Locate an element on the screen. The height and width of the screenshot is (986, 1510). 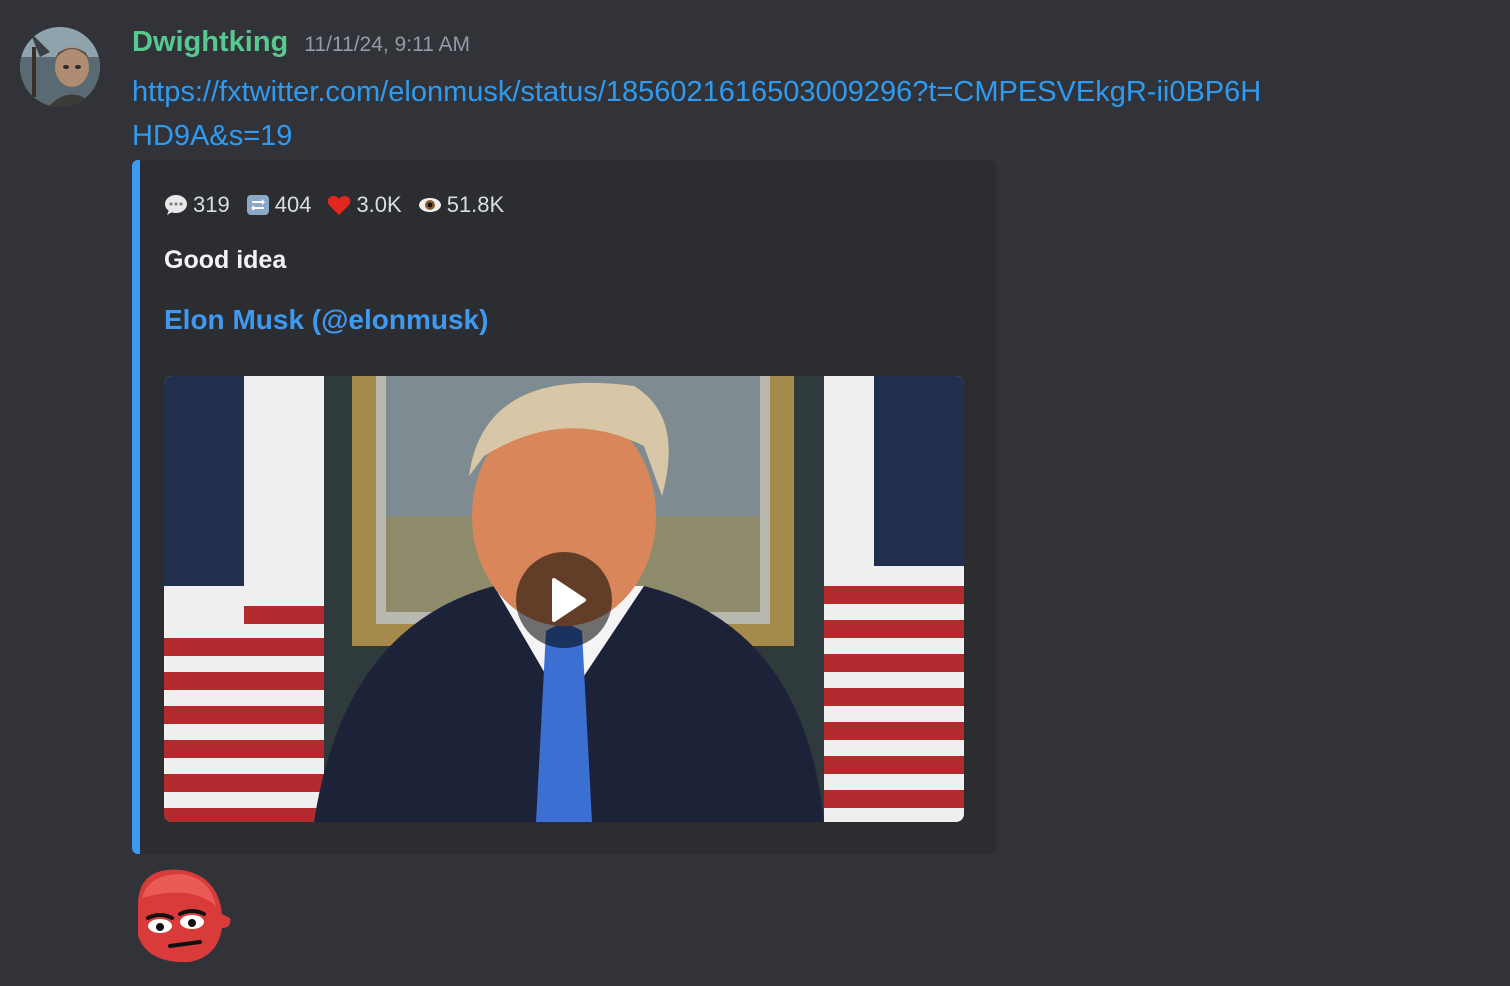
retweets-stat: 404 is located at coordinates (279, 205).